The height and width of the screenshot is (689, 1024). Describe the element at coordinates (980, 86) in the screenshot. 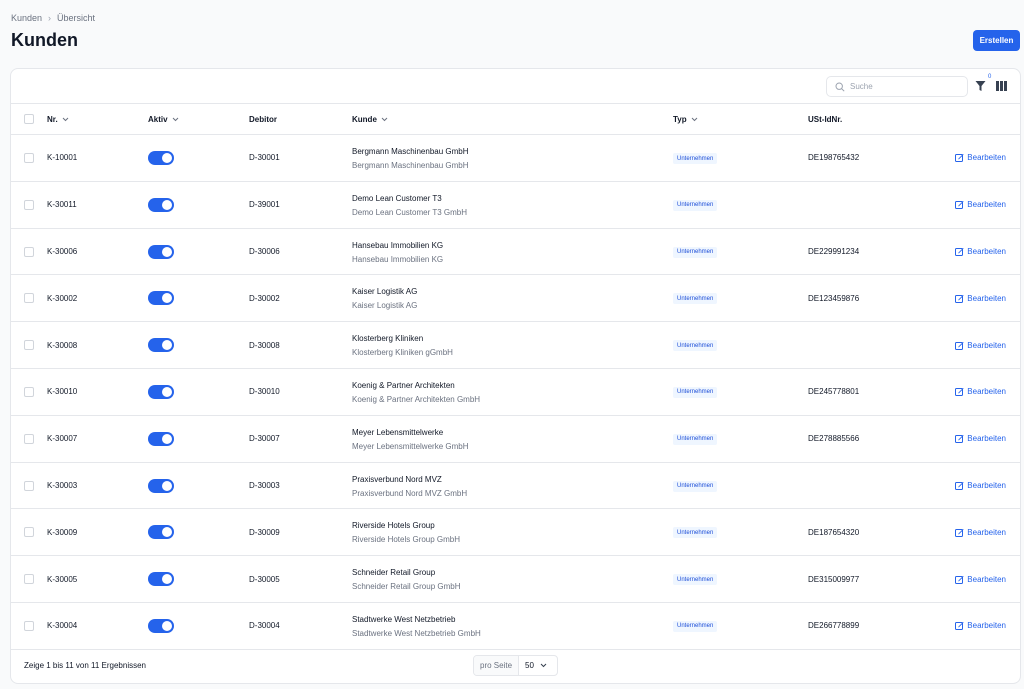

I see `filter-icon` at that location.